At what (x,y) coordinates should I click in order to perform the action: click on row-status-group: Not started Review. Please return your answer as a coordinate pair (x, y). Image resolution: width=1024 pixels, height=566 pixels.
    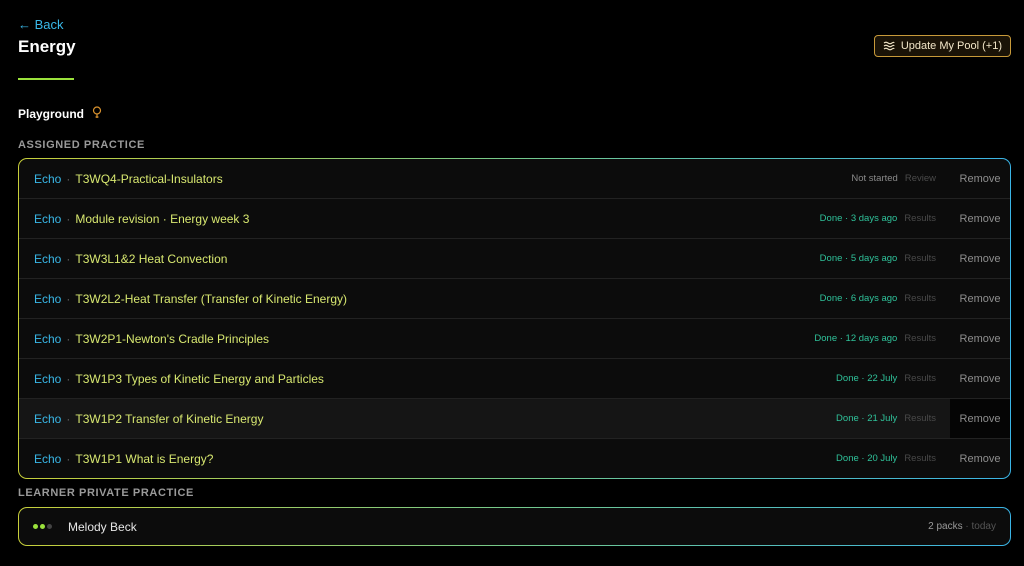
    Looking at the image, I should click on (893, 178).